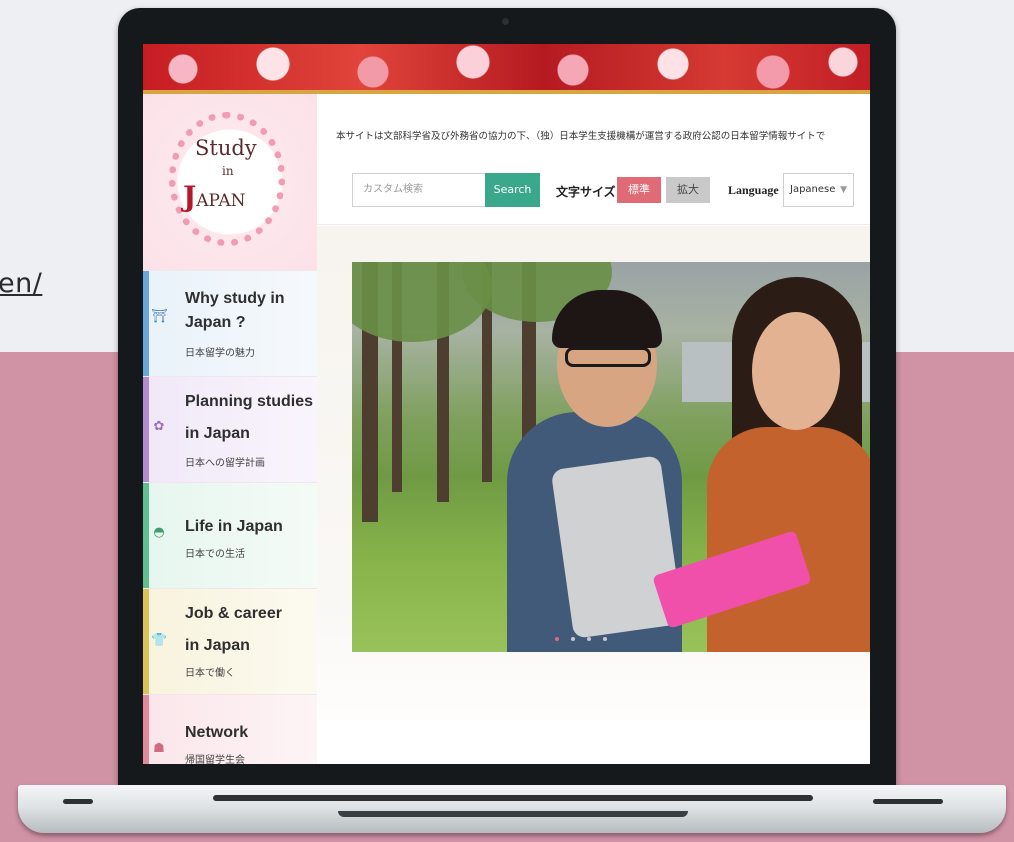 Image resolution: width=1014 pixels, height=842 pixels. What do you see at coordinates (586, 192) in the screenshot?
I see `font-size-label: 文字サイズ` at bounding box center [586, 192].